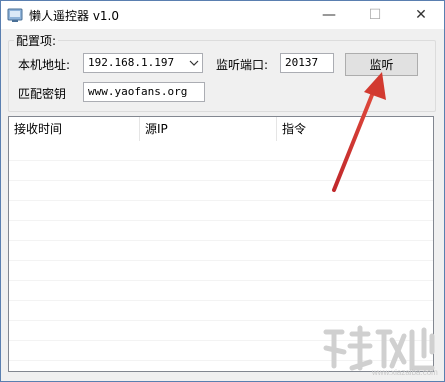  I want to click on listen-button: 监听, so click(381, 64).